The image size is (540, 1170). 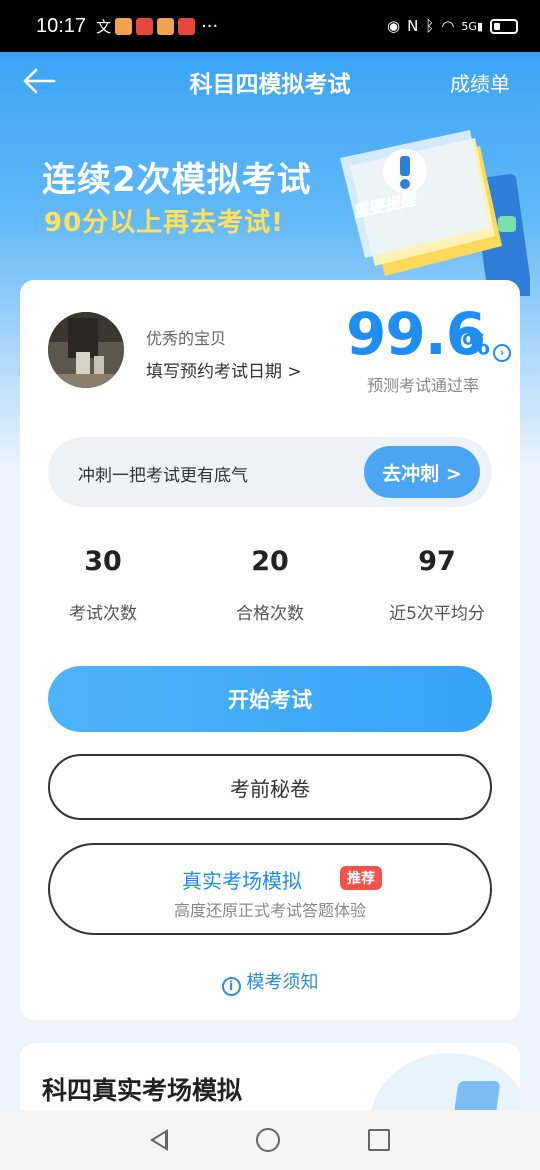 I want to click on more-notifications-icon: ···, so click(x=210, y=26).